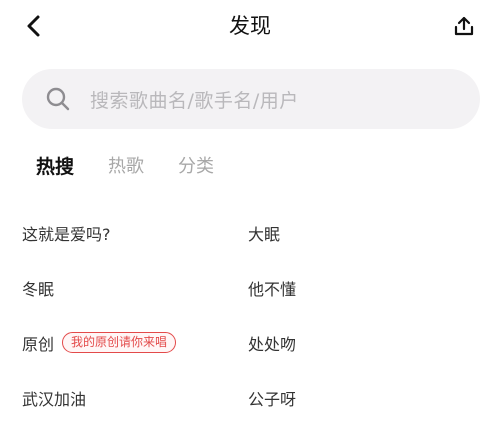 The width and height of the screenshot is (500, 425). Describe the element at coordinates (119, 342) in the screenshot. I see `promo-tag: 我的原创请你来唱` at that location.